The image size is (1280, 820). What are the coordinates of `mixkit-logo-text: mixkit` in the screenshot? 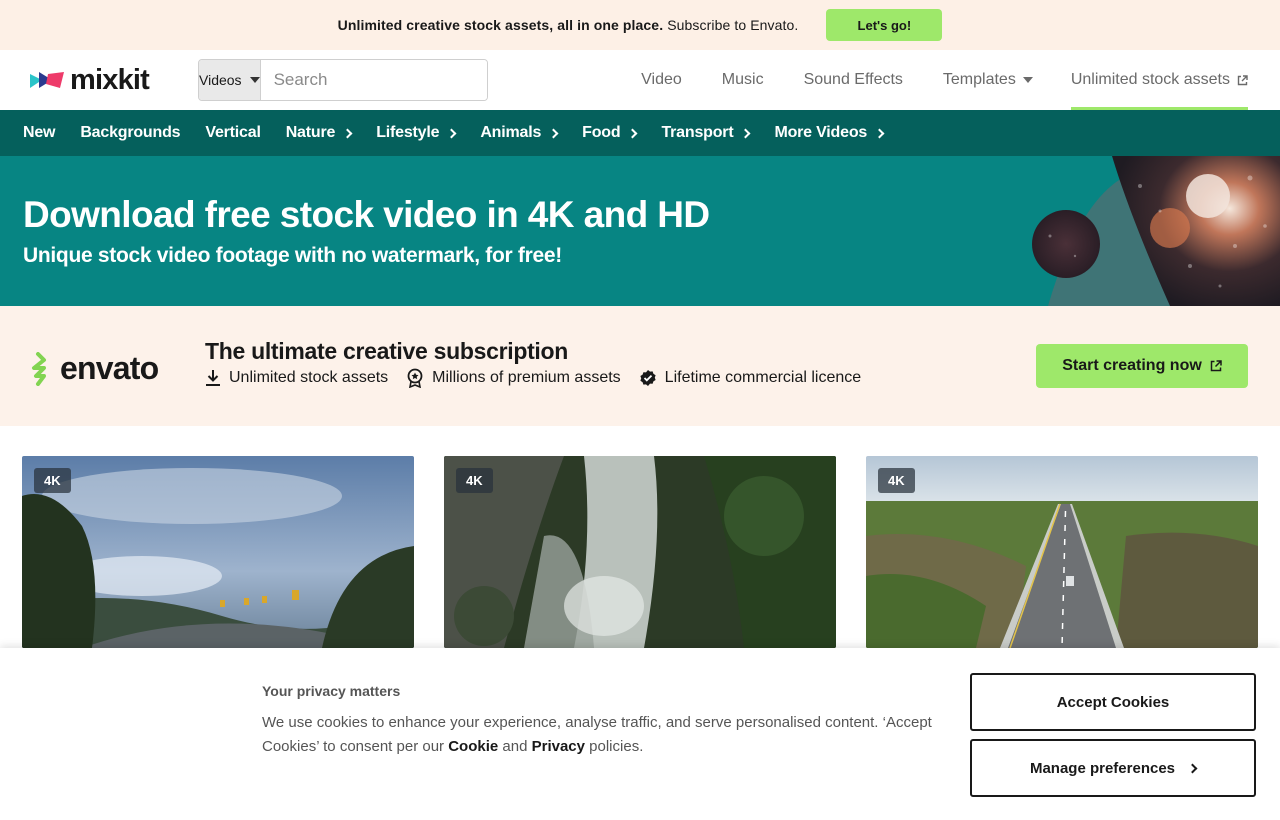 It's located at (110, 79).